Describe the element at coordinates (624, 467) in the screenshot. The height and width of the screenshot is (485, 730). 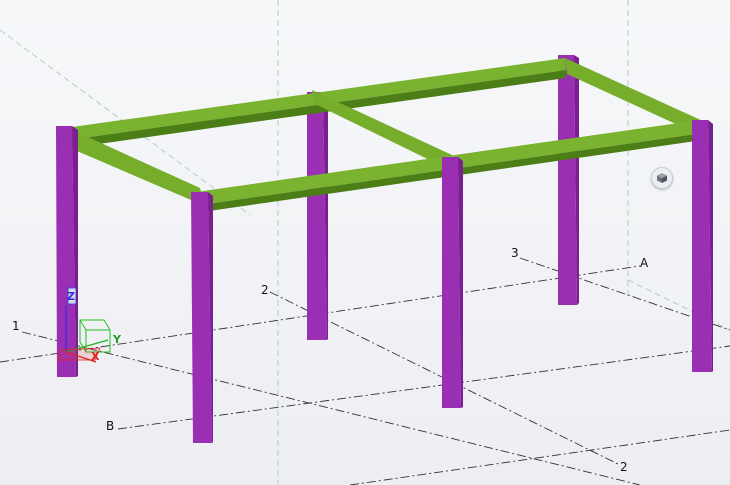
I see `grid-label-2-bottom: 2` at that location.